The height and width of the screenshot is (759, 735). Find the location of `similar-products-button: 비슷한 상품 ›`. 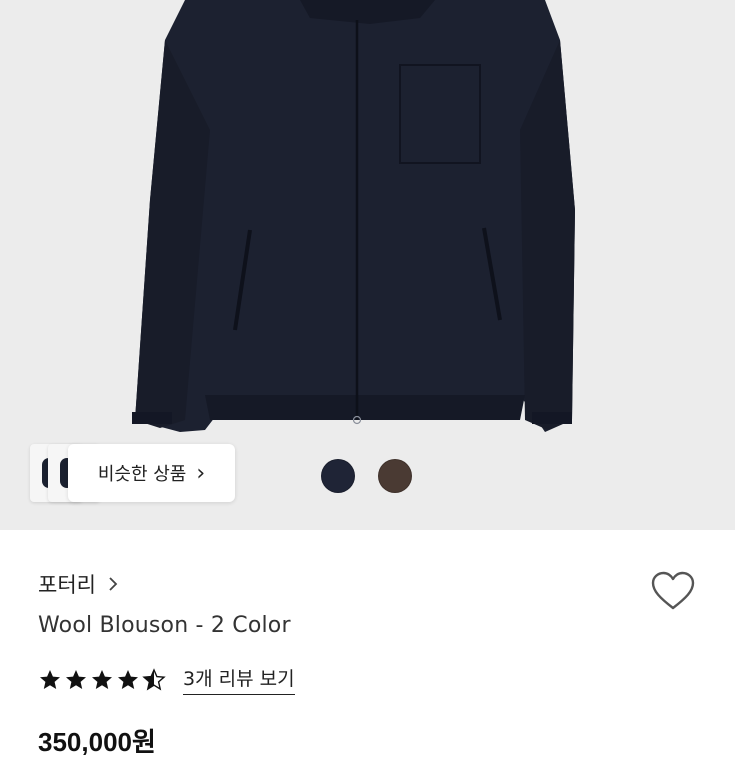

similar-products-button: 비슷한 상품 › is located at coordinates (132, 473).